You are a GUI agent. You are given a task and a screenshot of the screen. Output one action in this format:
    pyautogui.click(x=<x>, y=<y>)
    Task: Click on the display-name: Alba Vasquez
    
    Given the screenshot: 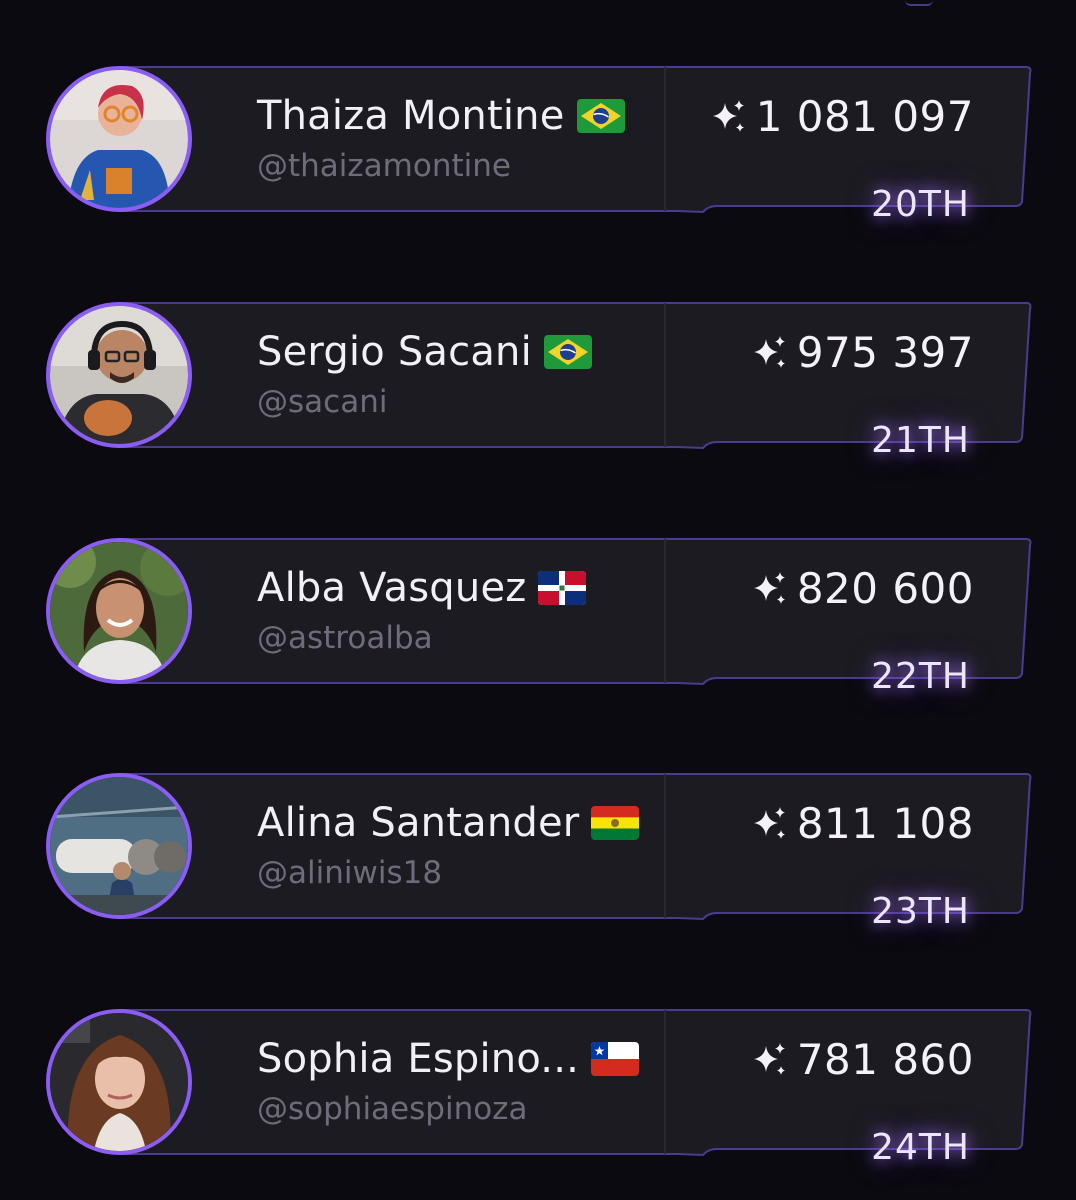 What is the action you would take?
    pyautogui.click(x=391, y=588)
    